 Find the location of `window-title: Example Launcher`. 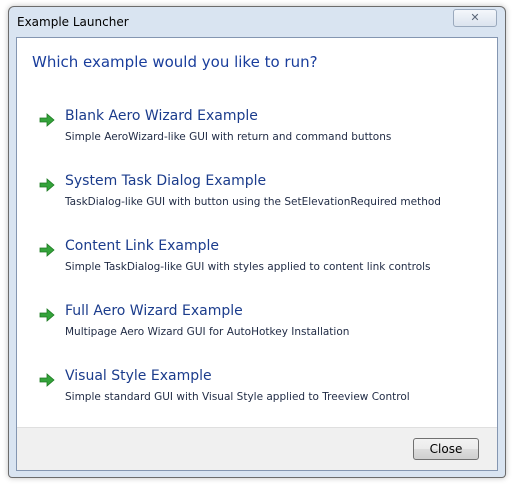

window-title: Example Launcher is located at coordinates (73, 22).